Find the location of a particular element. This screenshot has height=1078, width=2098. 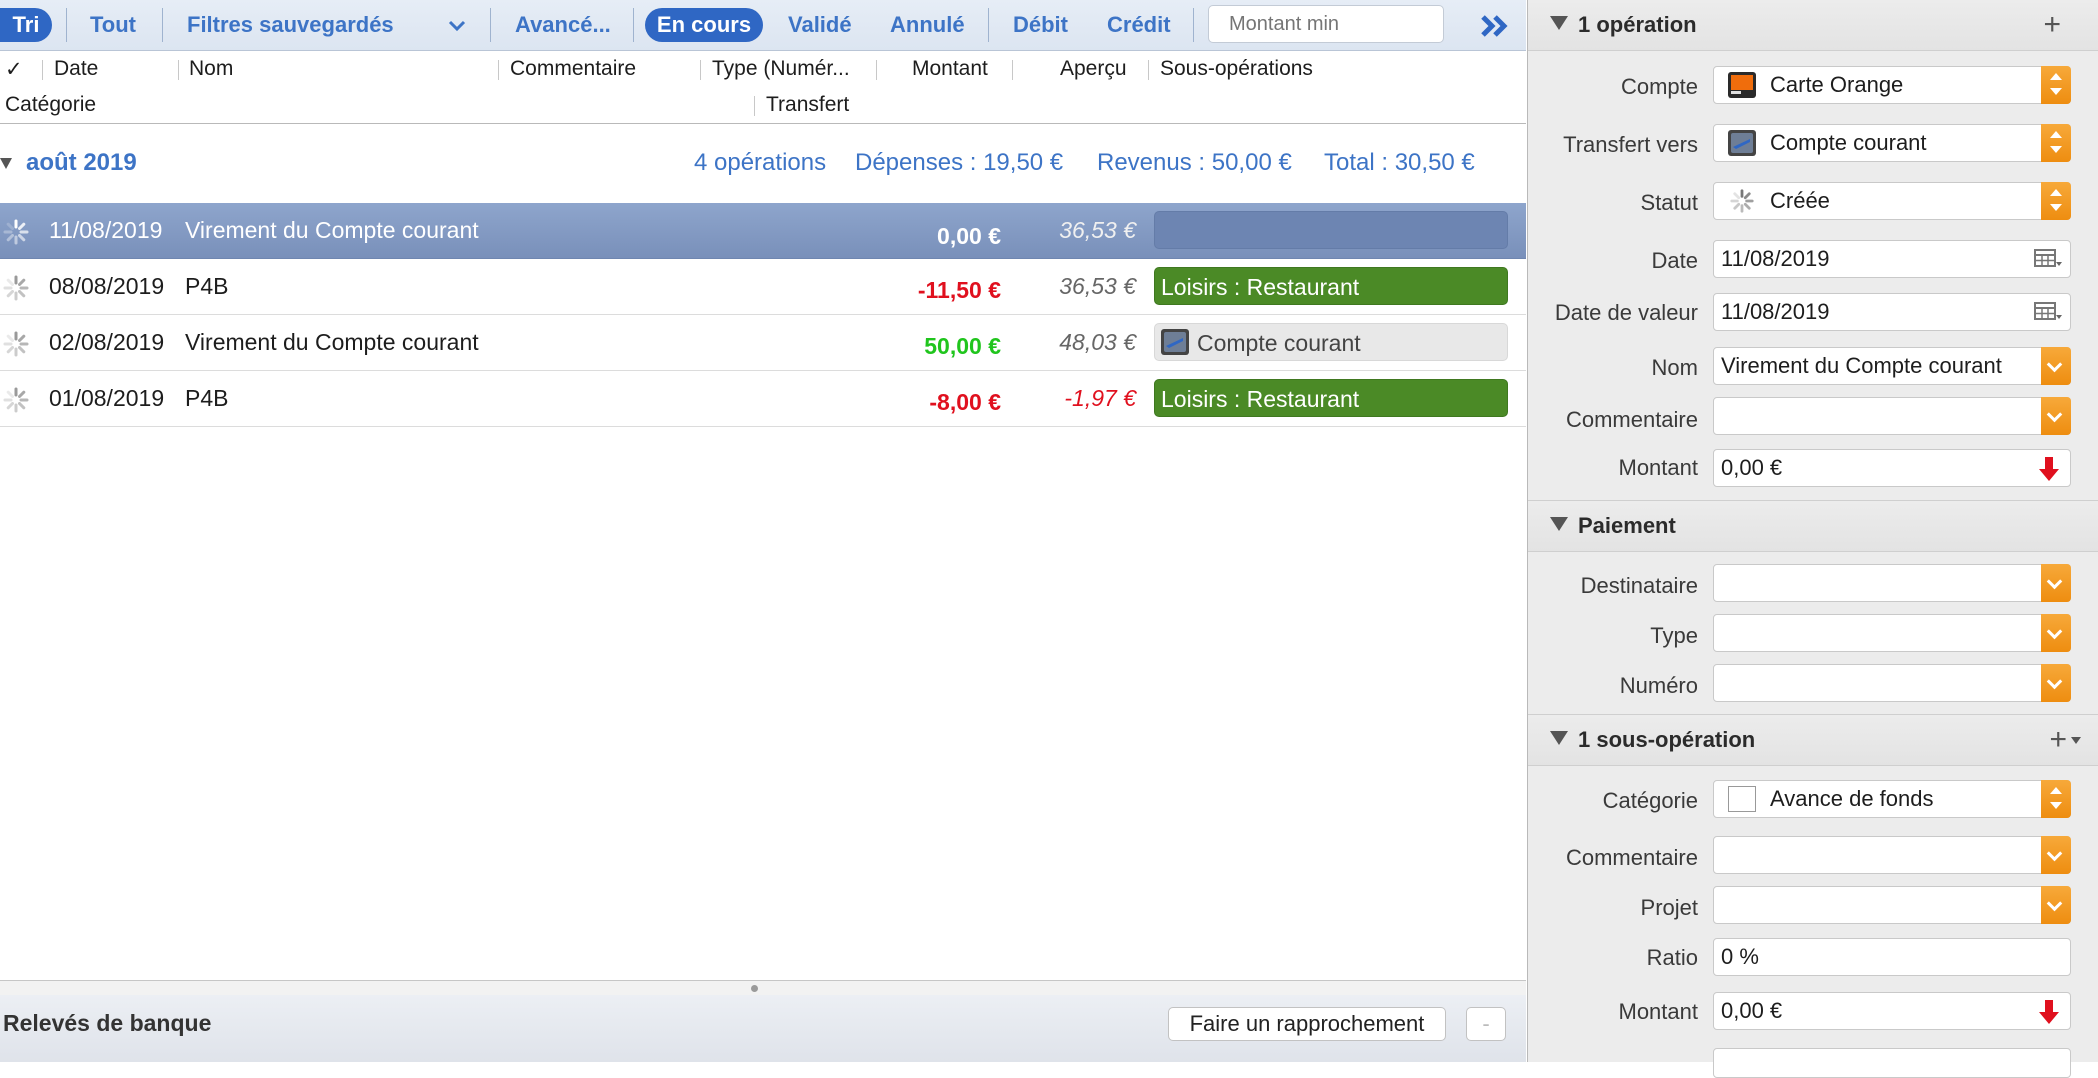

numero-combobox is located at coordinates (1892, 683).